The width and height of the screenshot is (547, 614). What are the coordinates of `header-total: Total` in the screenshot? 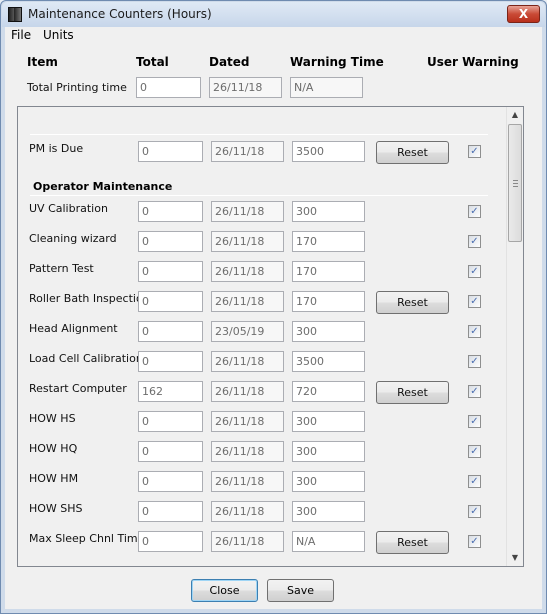 It's located at (152, 62).